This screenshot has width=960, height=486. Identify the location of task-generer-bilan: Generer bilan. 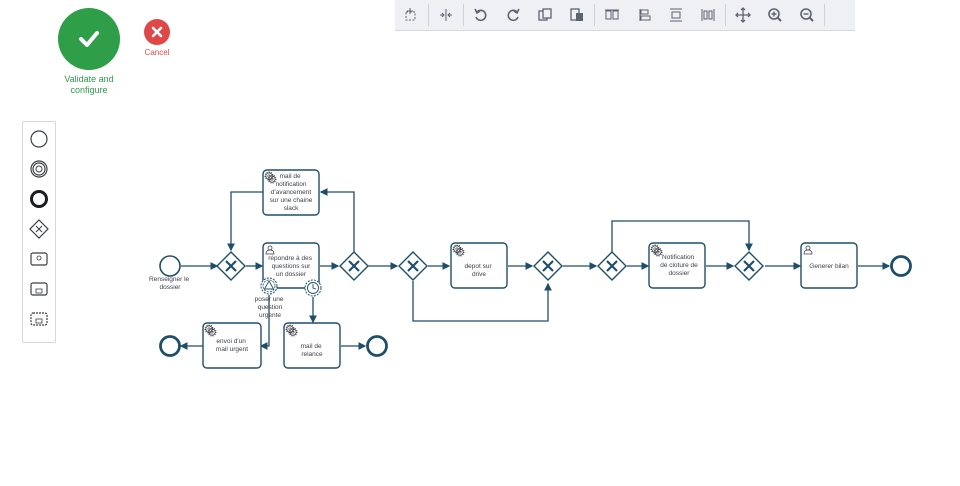
(829, 265).